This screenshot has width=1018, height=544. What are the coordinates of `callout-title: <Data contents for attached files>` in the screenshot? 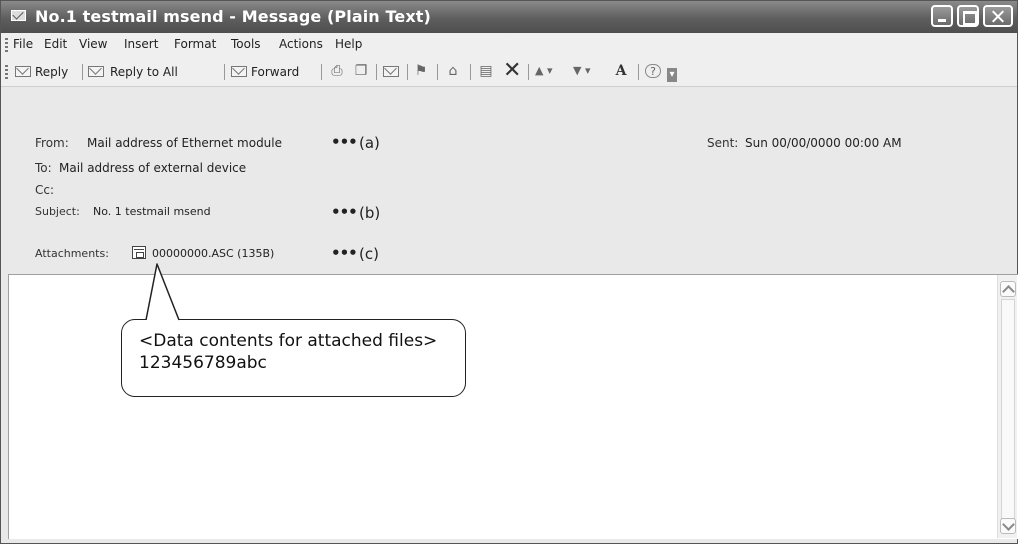 It's located at (288, 341).